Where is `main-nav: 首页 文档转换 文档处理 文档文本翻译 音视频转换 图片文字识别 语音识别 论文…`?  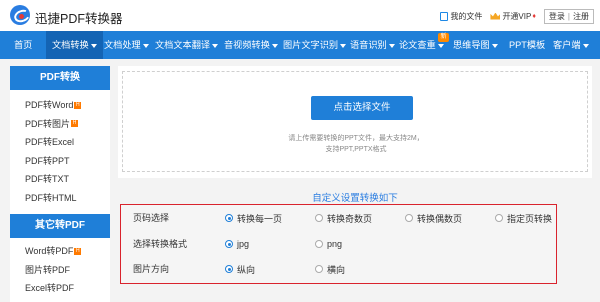 main-nav: 首页 文档转换 文档处理 文档文本翻译 音视频转换 图片文字识别 语音识别 论文… is located at coordinates (300, 45).